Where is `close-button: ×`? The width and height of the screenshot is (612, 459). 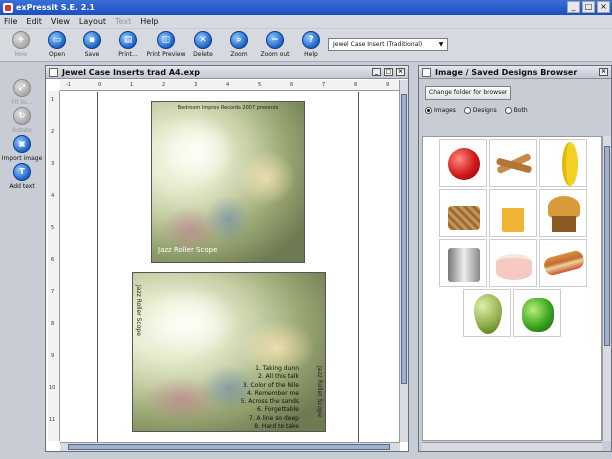
close-button: × is located at coordinates (603, 7).